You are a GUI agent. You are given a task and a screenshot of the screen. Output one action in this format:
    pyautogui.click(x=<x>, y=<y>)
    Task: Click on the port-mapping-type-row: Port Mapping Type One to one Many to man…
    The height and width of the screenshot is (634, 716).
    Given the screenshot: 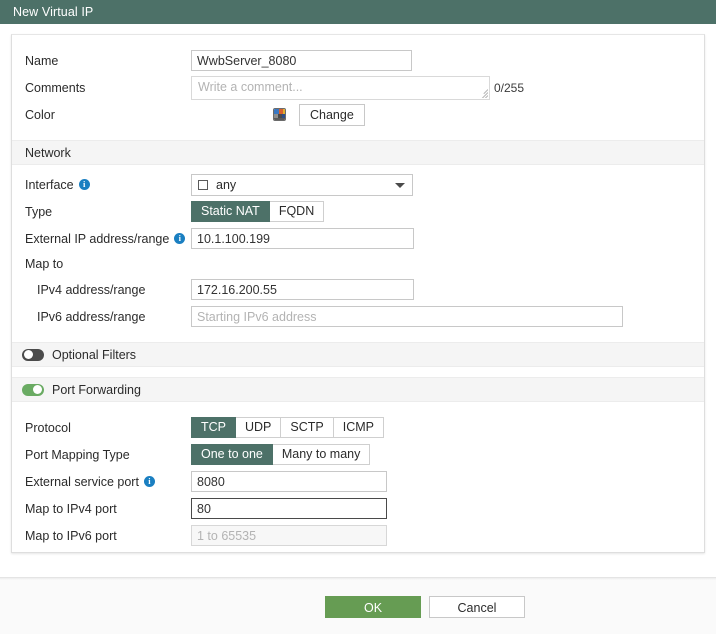 What is the action you would take?
    pyautogui.click(x=358, y=454)
    